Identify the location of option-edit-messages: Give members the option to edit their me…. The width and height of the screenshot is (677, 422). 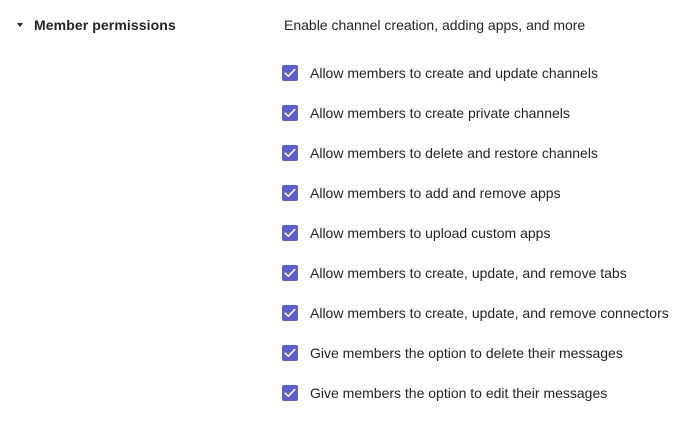
(479, 393).